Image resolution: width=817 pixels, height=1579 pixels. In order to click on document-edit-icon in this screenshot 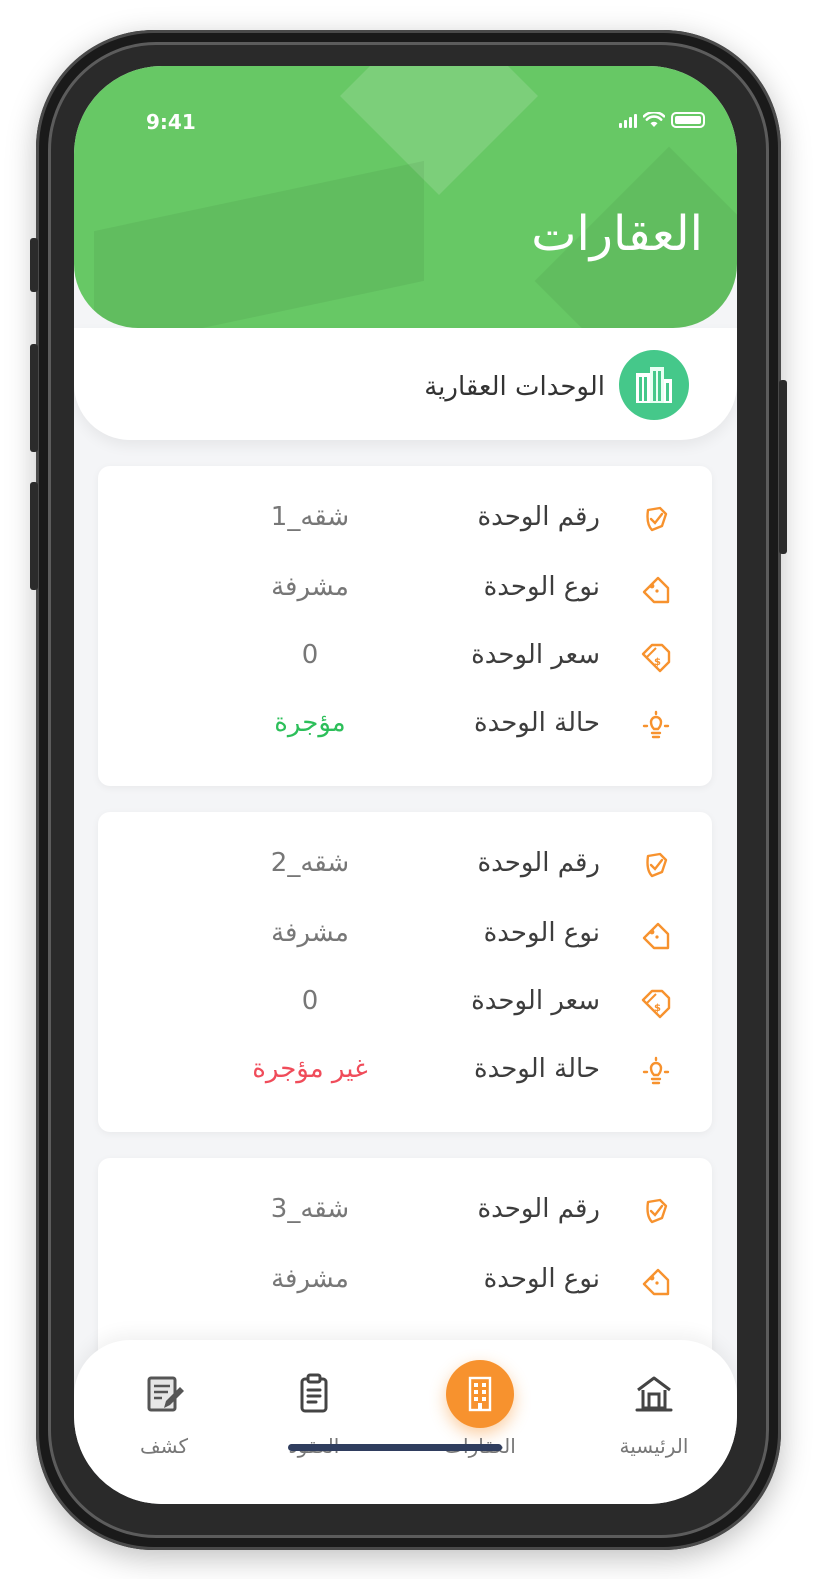, I will do `click(165, 1394)`.